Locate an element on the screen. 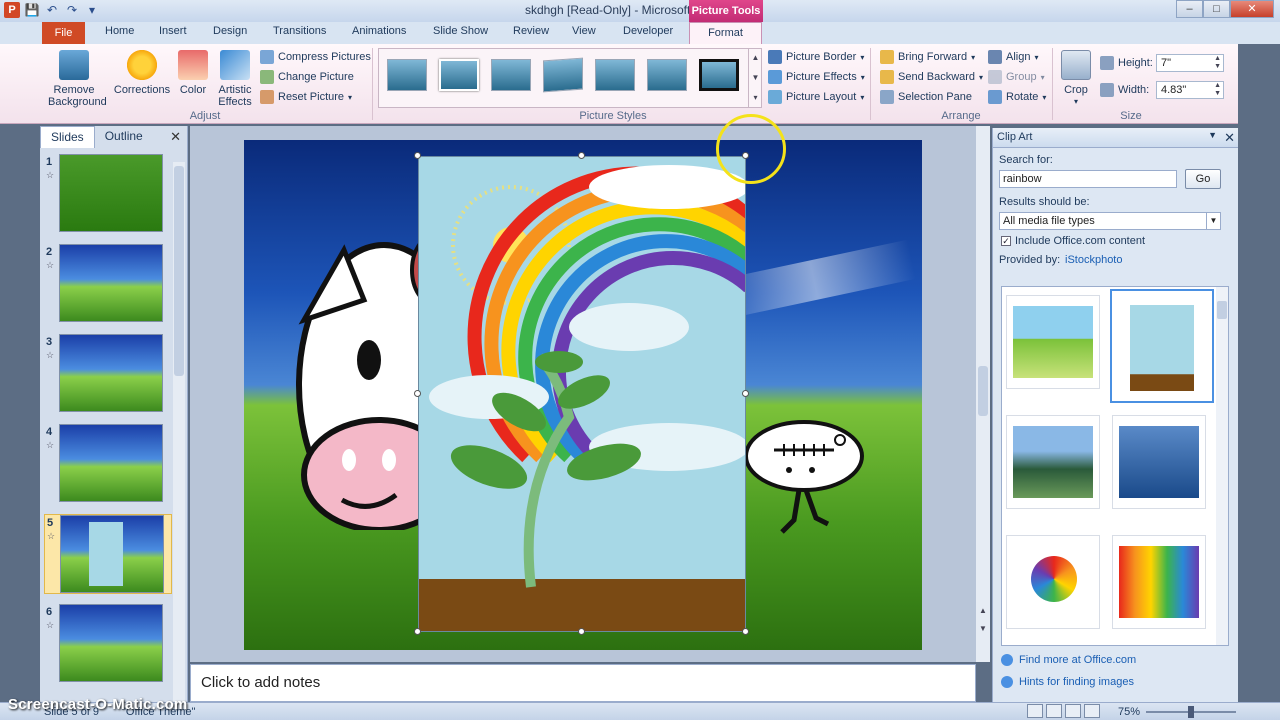 Image resolution: width=1280 pixels, height=720 pixels. styles-gallery-scroll: ▲ ▼ ▾ is located at coordinates (755, 78).